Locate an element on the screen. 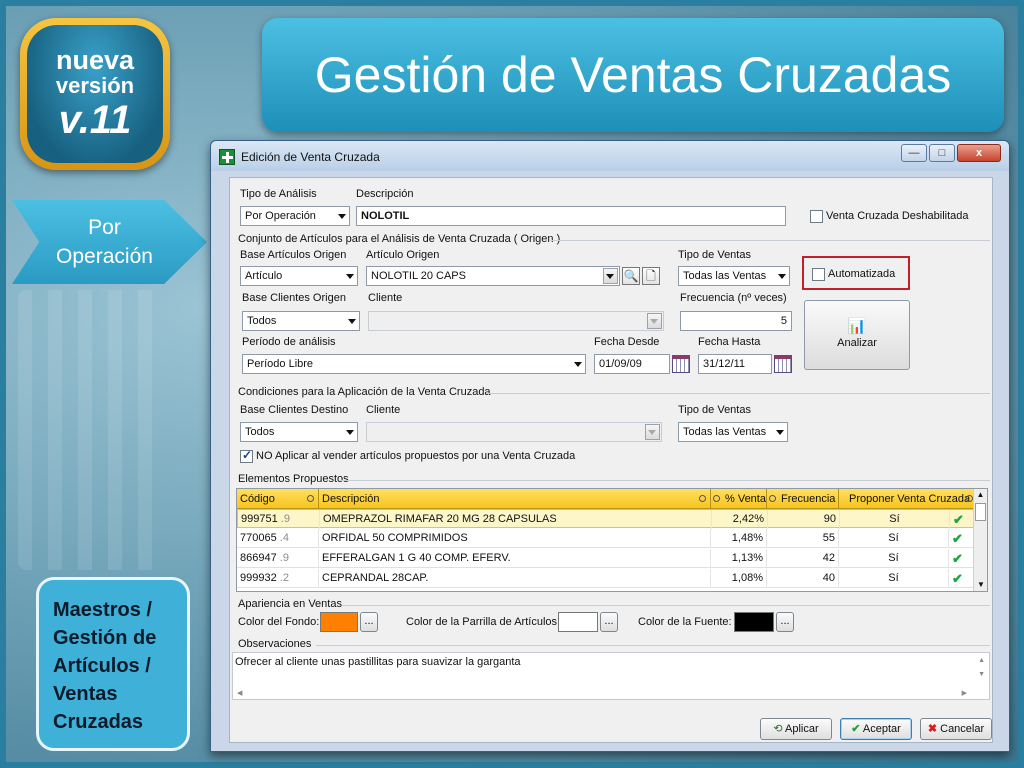  cliente-destino-label: Cliente is located at coordinates (383, 410).